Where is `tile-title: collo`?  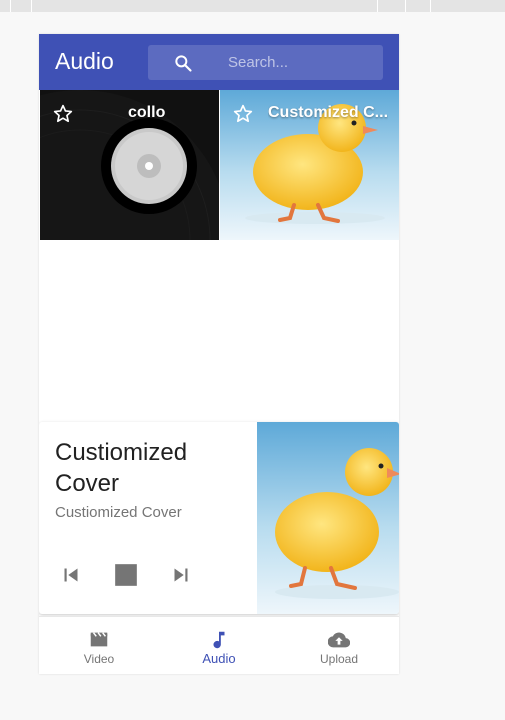 tile-title: collo is located at coordinates (147, 112).